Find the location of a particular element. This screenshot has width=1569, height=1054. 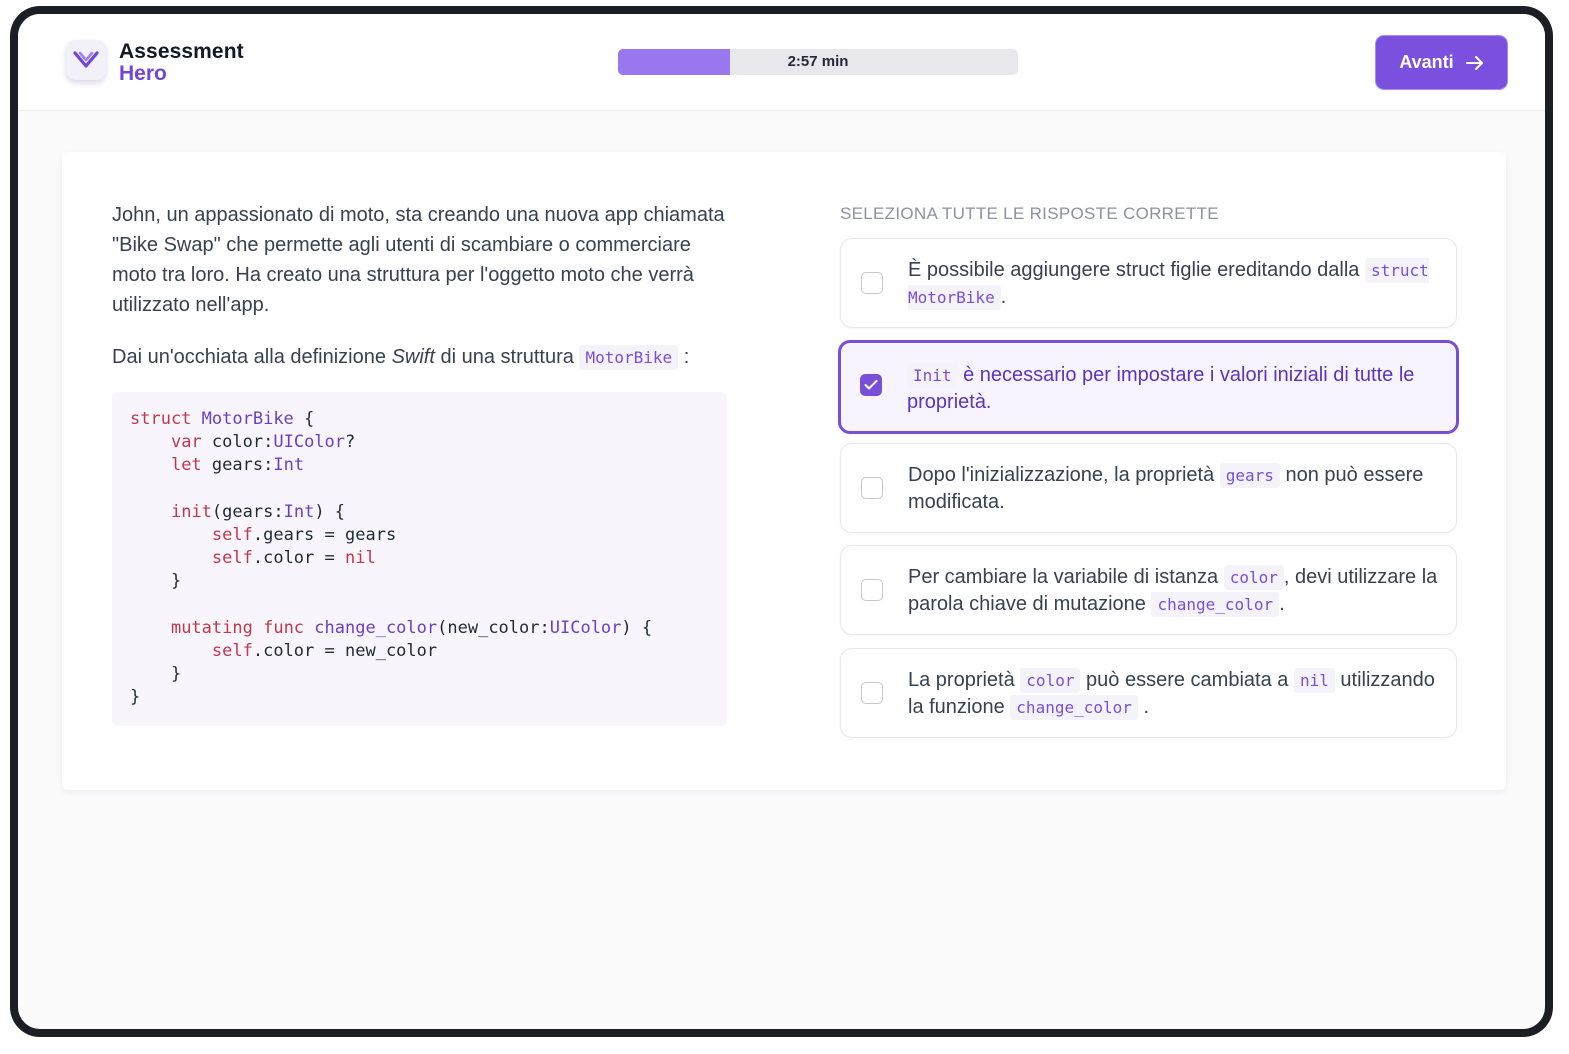

code-line: self.color = new_color is located at coordinates (324, 651).